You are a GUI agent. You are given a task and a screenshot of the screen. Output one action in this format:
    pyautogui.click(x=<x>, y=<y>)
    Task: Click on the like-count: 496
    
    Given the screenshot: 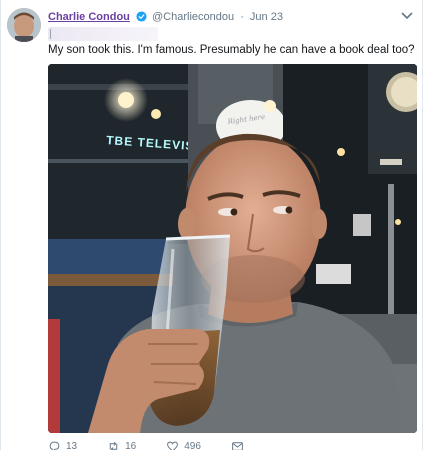 What is the action you would take?
    pyautogui.click(x=192, y=445)
    